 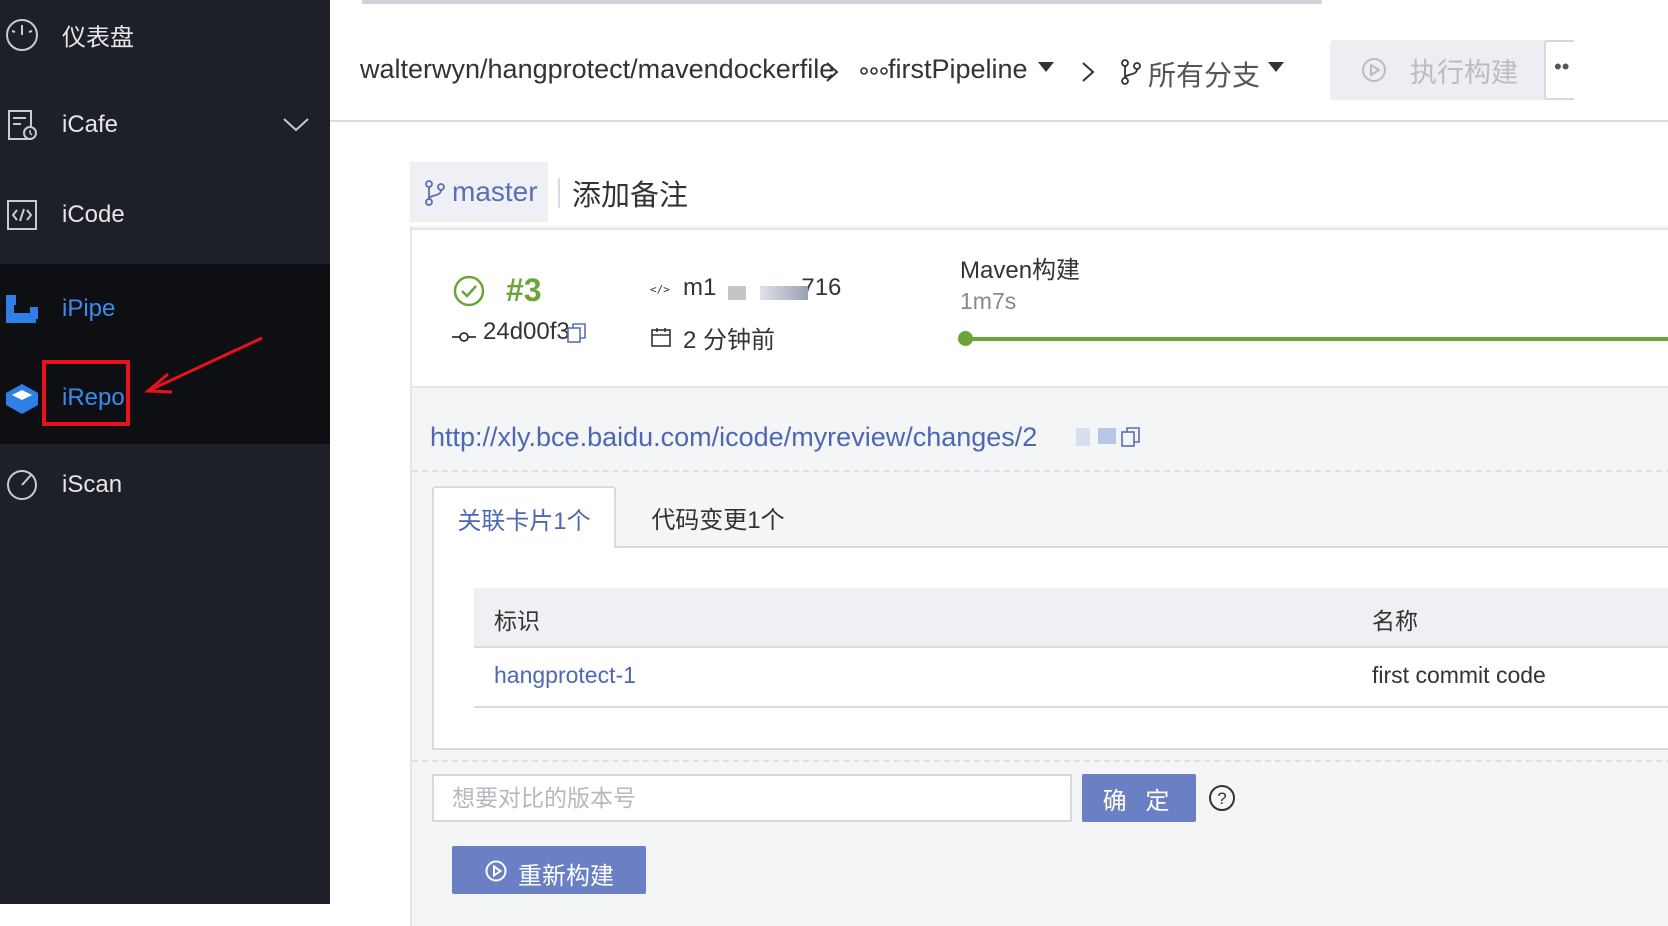 I want to click on card-id-link: hangprotect-1, so click(x=565, y=675).